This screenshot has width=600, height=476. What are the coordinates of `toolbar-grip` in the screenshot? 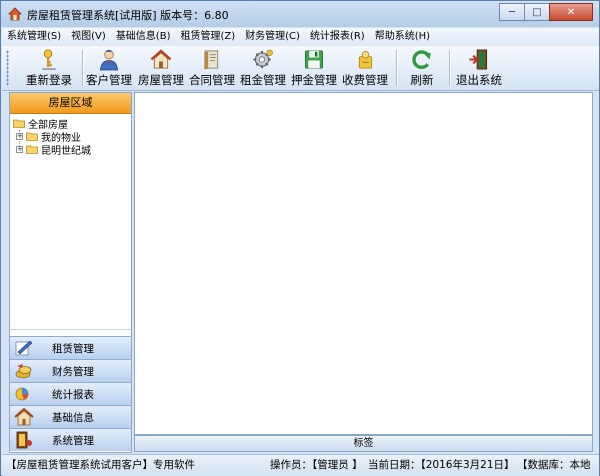 It's located at (7, 68).